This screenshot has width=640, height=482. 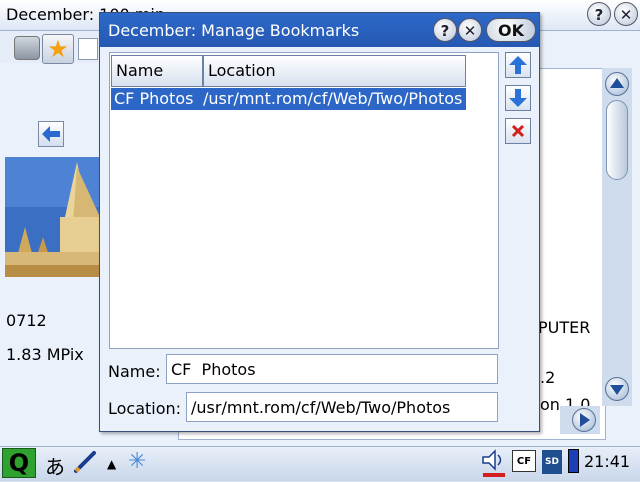 I want to click on document-icon, so click(x=88, y=49).